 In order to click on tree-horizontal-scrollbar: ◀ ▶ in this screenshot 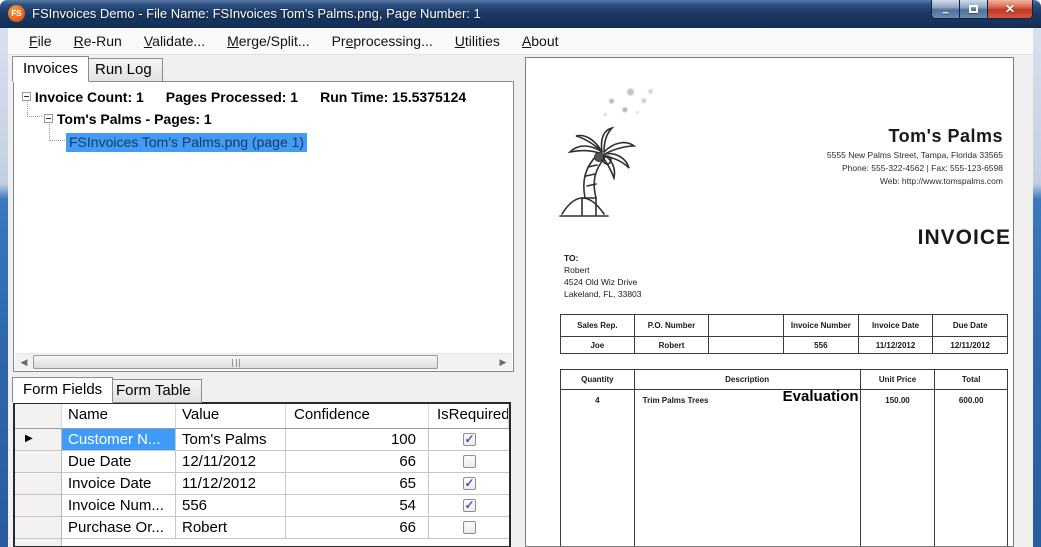, I will do `click(263, 361)`.